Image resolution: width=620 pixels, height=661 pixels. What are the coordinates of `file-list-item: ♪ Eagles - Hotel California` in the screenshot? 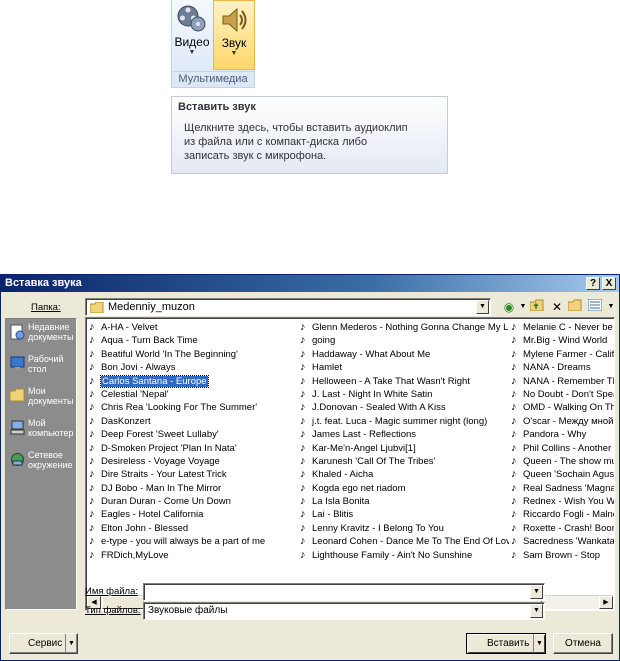 It's located at (193, 514).